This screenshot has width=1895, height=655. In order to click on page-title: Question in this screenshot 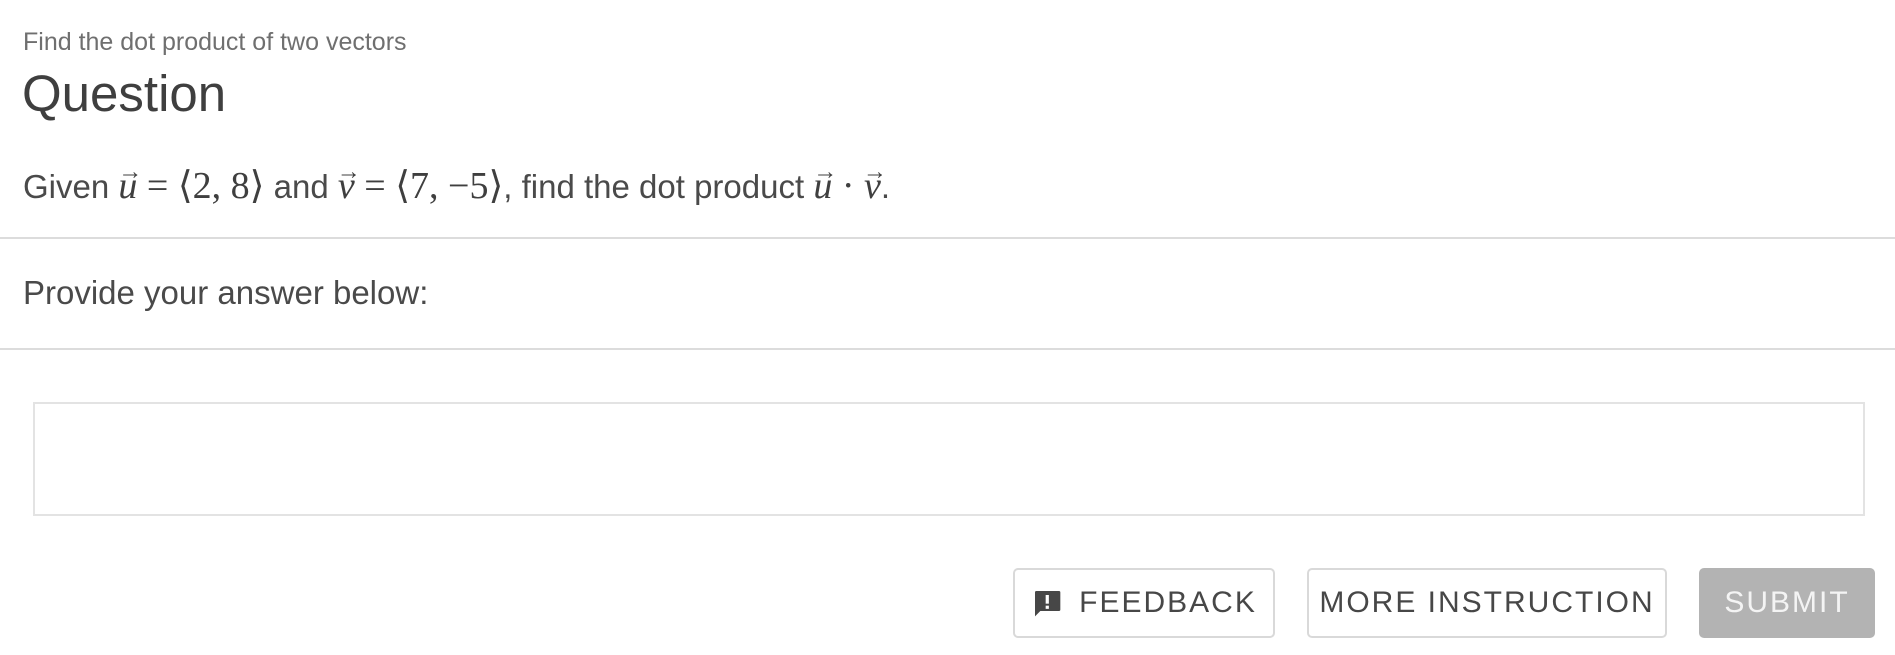, I will do `click(124, 93)`.